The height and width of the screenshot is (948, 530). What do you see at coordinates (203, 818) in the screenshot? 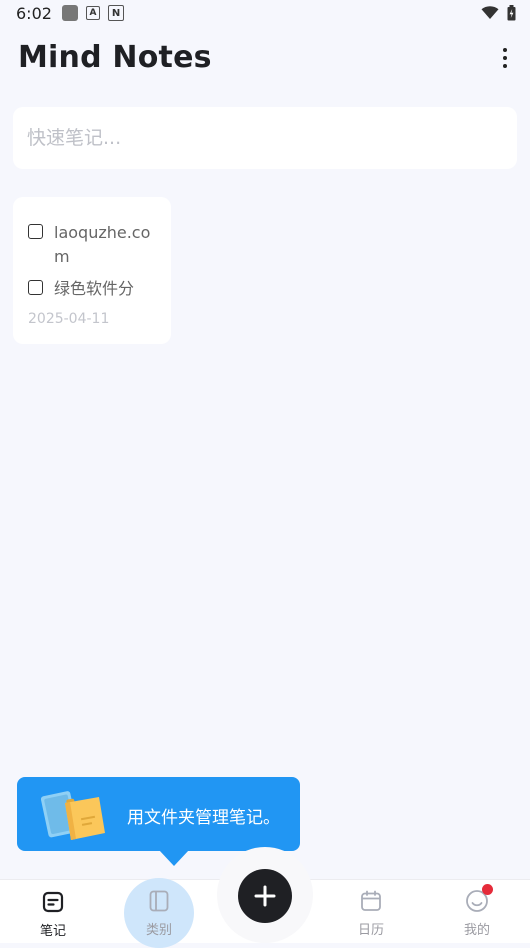
I see `tooltip-text: 用文件夹管理笔记。` at bounding box center [203, 818].